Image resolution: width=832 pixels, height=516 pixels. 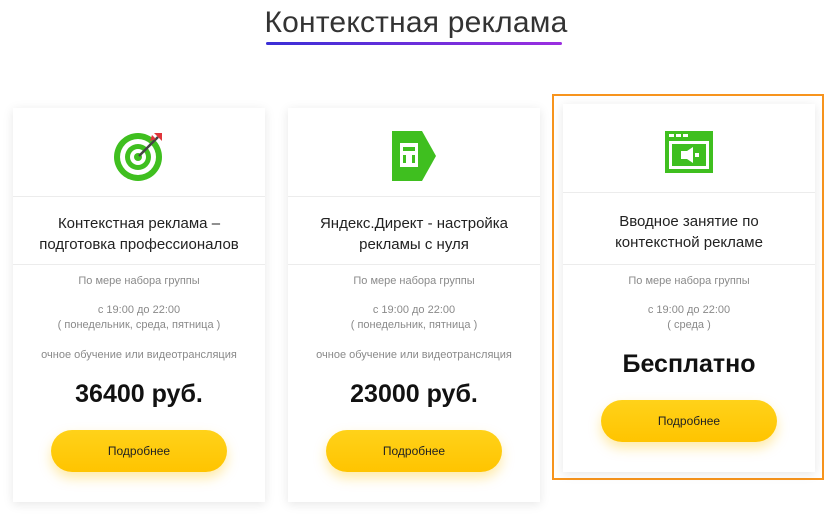 I want to click on card-title-line: Яндекс.Директ - настройка, so click(x=414, y=223).